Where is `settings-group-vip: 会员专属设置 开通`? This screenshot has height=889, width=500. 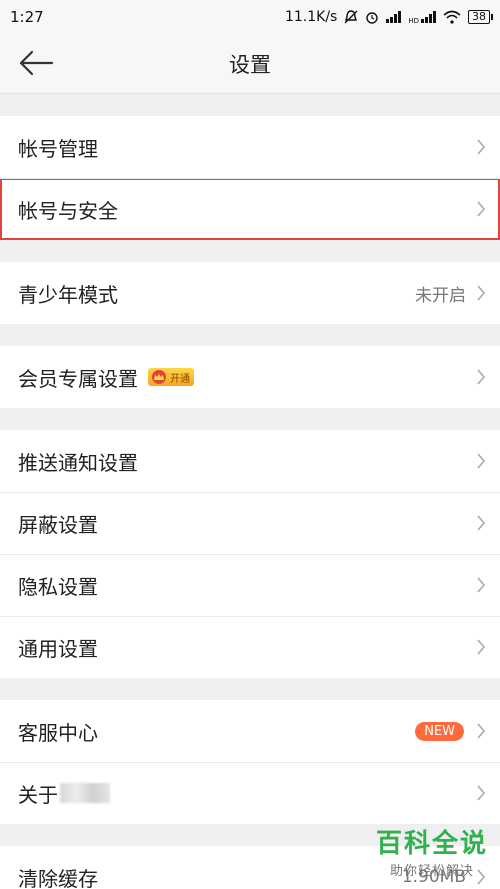
settings-group-vip: 会员专属设置 开通 is located at coordinates (250, 377).